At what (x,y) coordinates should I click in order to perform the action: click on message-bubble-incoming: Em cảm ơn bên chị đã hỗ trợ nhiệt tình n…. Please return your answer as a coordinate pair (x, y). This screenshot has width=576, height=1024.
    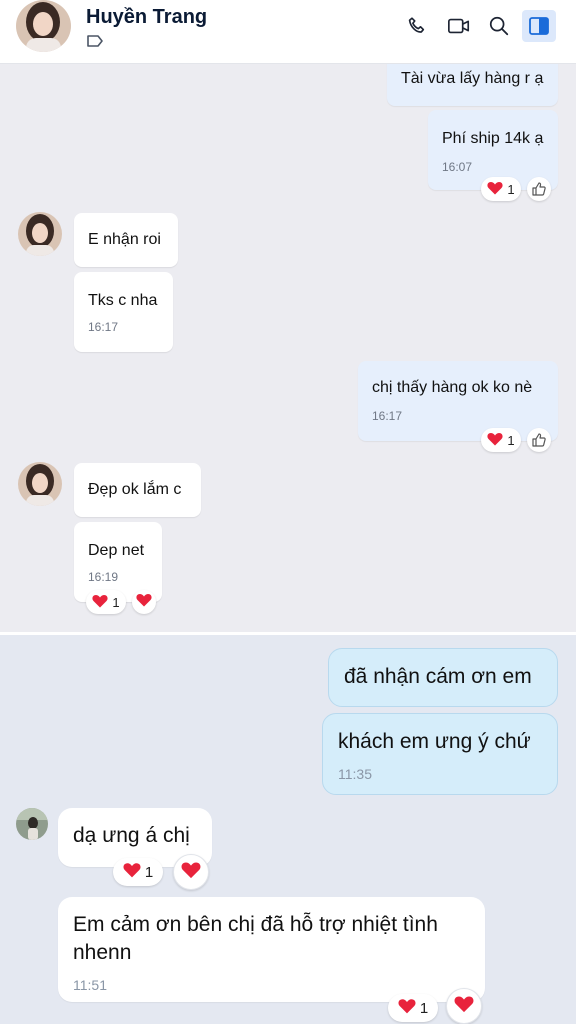
    Looking at the image, I should click on (271, 949).